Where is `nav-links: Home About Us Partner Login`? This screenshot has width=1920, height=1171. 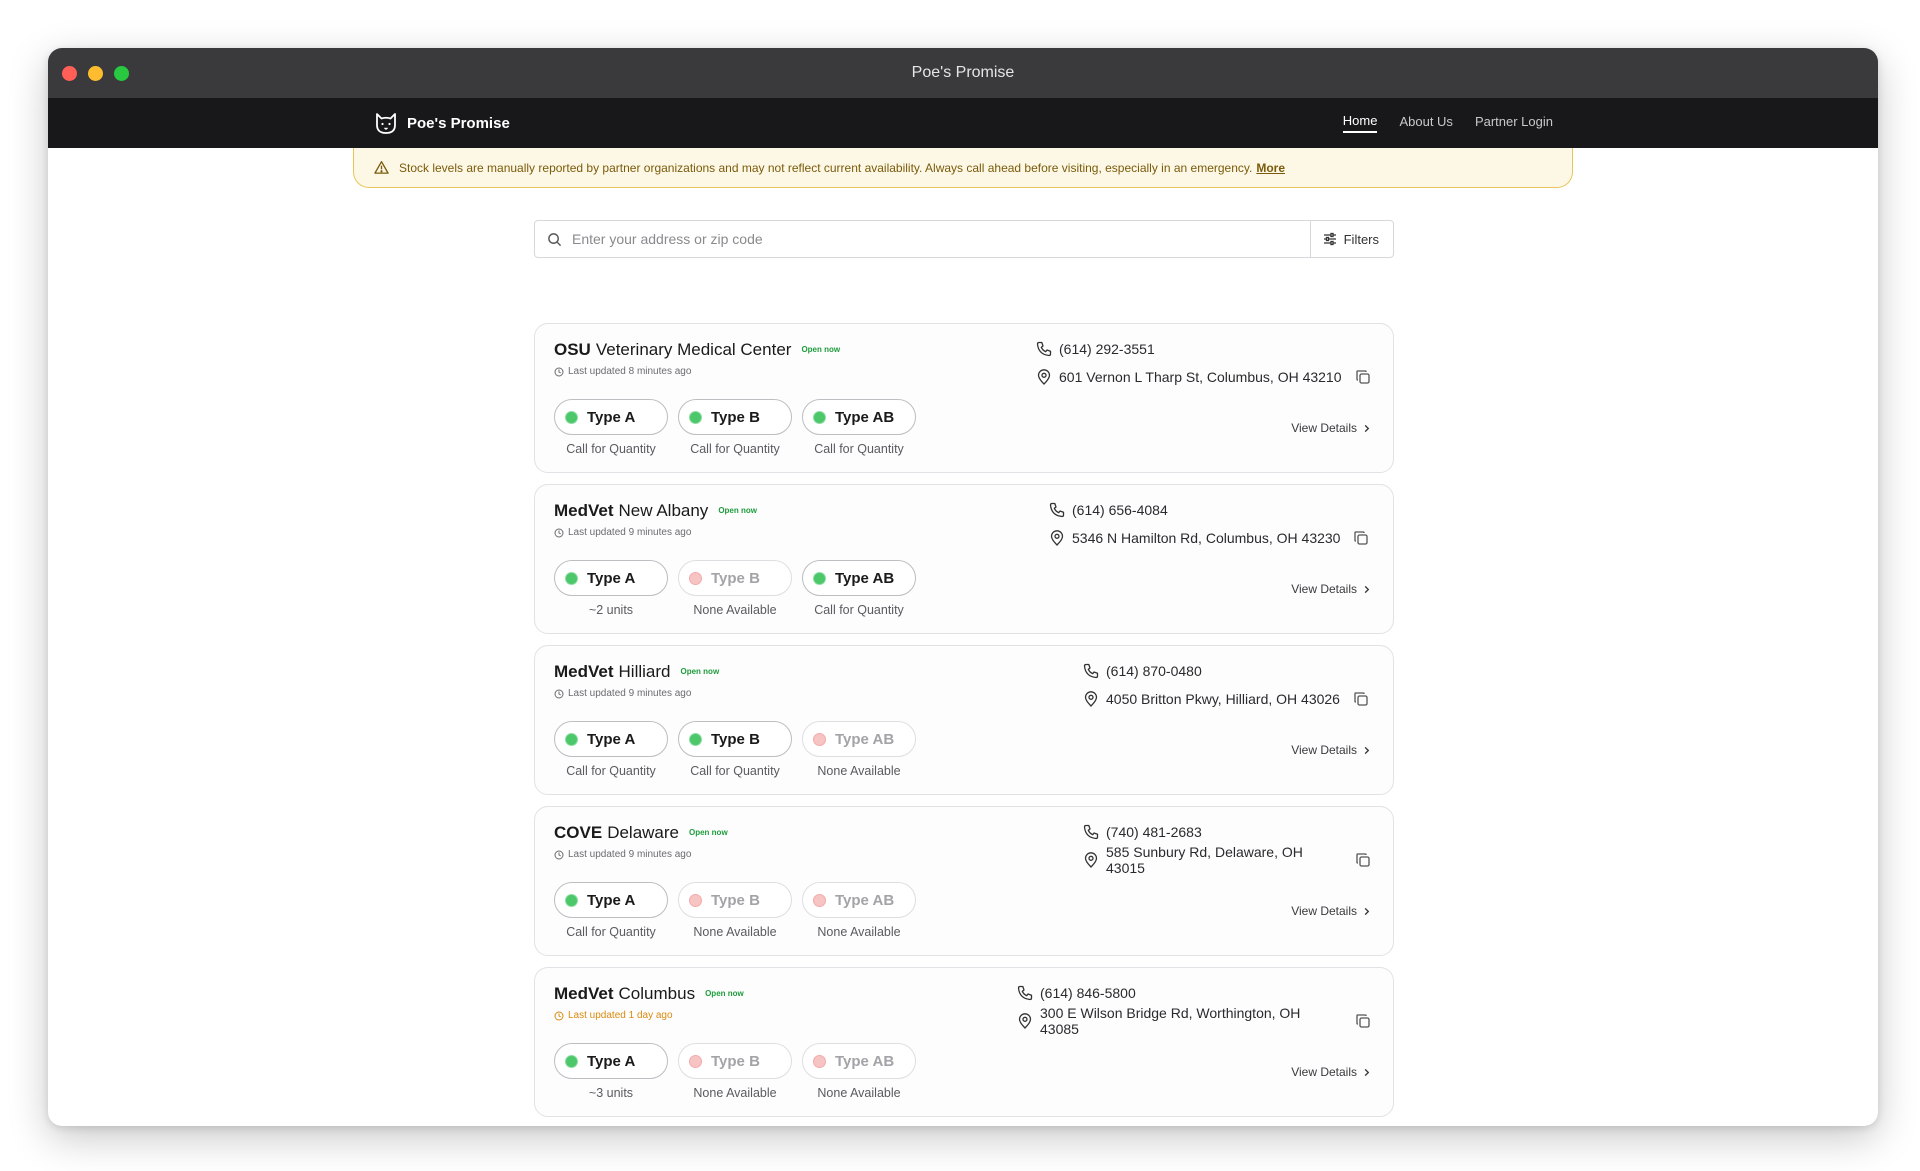
nav-links: Home About Us Partner Login is located at coordinates (1447, 123).